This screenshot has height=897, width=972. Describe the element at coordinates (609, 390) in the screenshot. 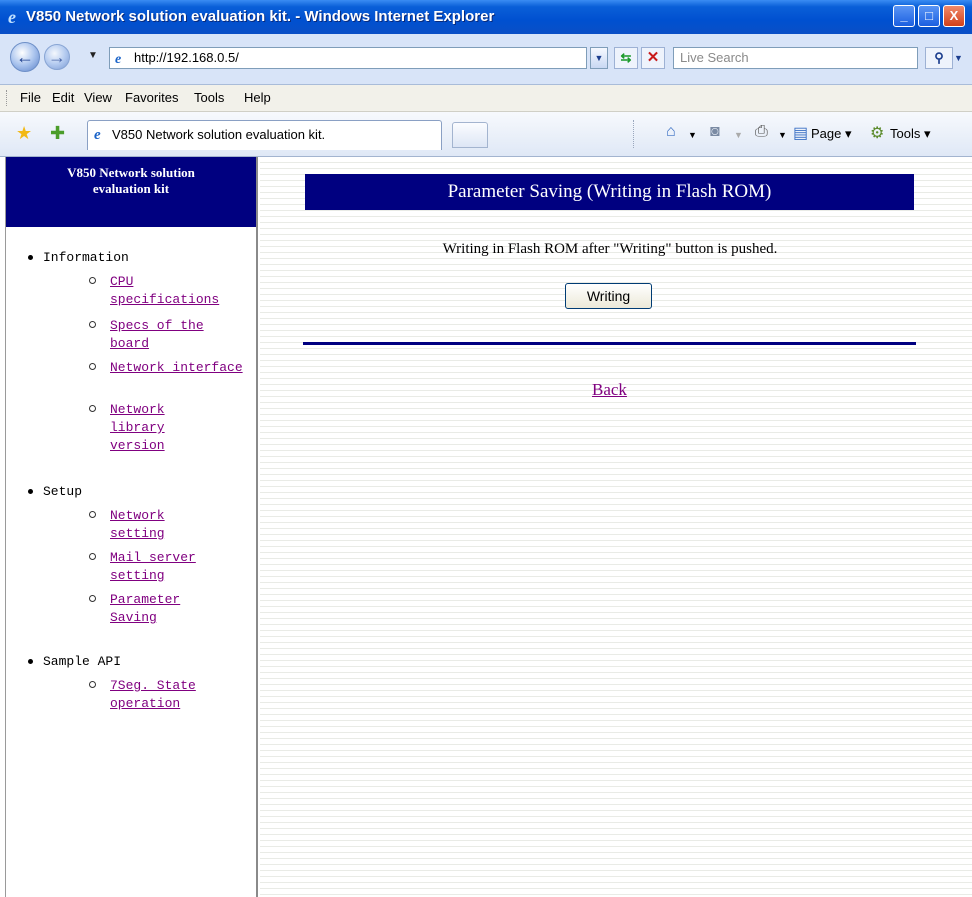

I see `back-link: Back` at that location.